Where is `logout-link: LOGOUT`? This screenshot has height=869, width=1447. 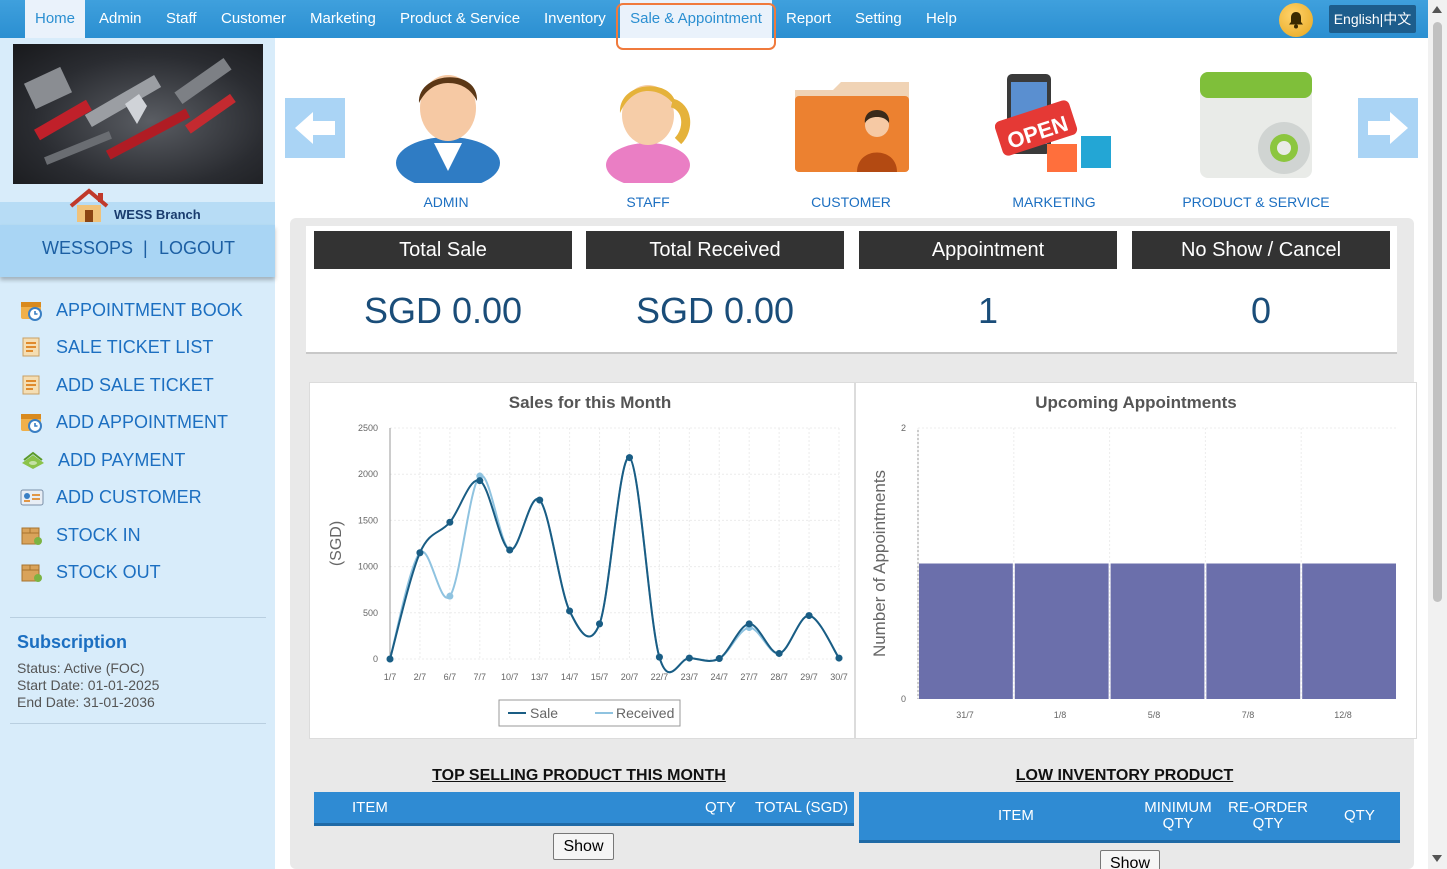
logout-link: LOGOUT is located at coordinates (197, 248).